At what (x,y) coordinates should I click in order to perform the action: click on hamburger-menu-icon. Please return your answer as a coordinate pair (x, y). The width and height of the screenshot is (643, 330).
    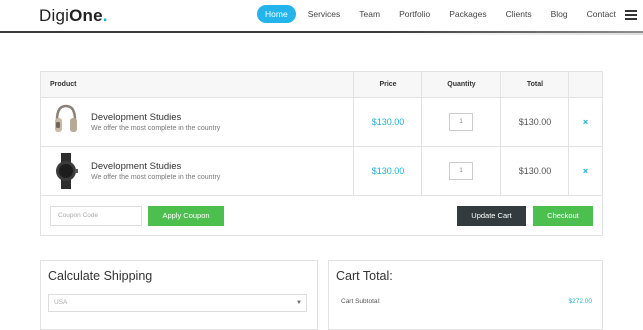
    Looking at the image, I should click on (631, 15).